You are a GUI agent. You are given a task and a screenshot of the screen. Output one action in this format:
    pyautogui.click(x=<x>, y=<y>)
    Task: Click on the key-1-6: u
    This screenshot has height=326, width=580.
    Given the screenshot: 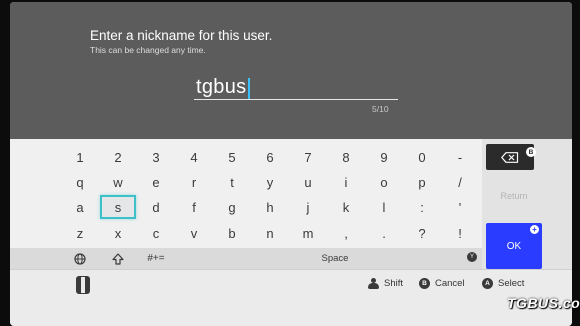 What is the action you would take?
    pyautogui.click(x=308, y=182)
    